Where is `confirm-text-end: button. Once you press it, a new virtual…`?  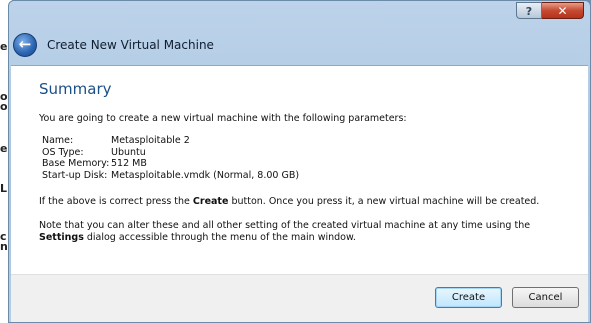 confirm-text-end: button. Once you press it, a new virtual… is located at coordinates (384, 201).